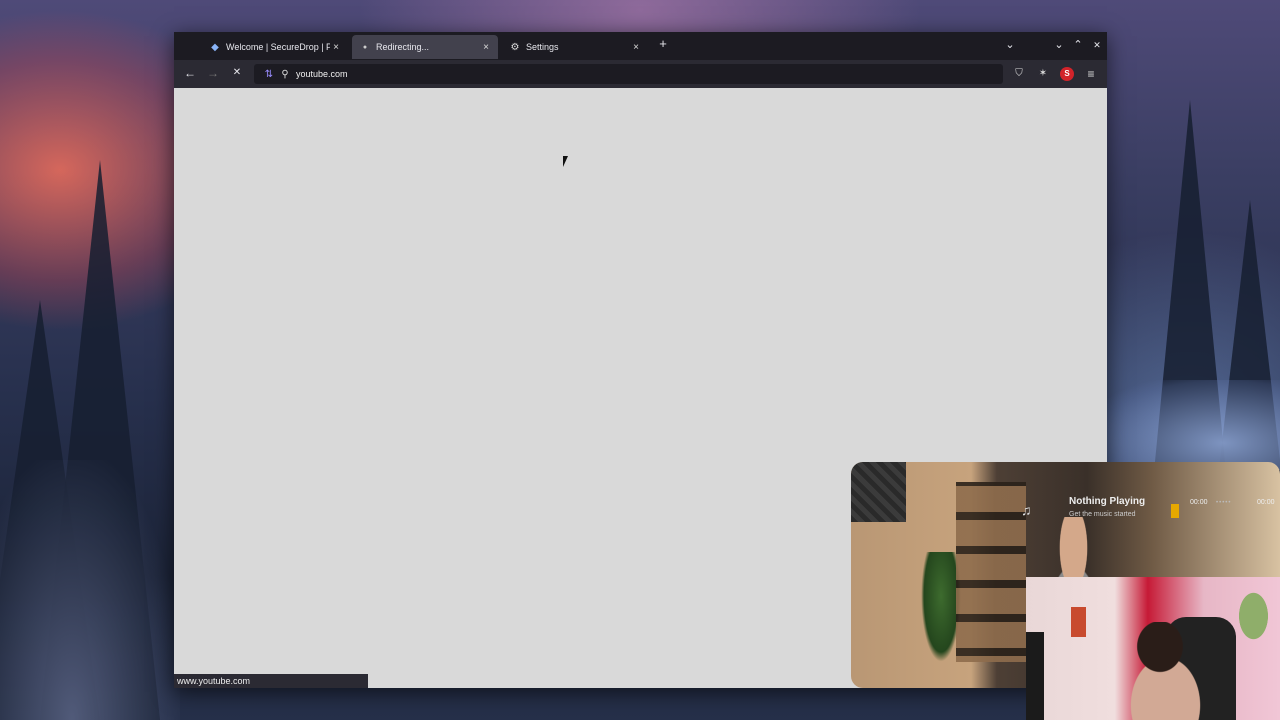 The width and height of the screenshot is (1280, 720). What do you see at coordinates (271, 681) in the screenshot?
I see `status-url-bar: www.youtube.com` at bounding box center [271, 681].